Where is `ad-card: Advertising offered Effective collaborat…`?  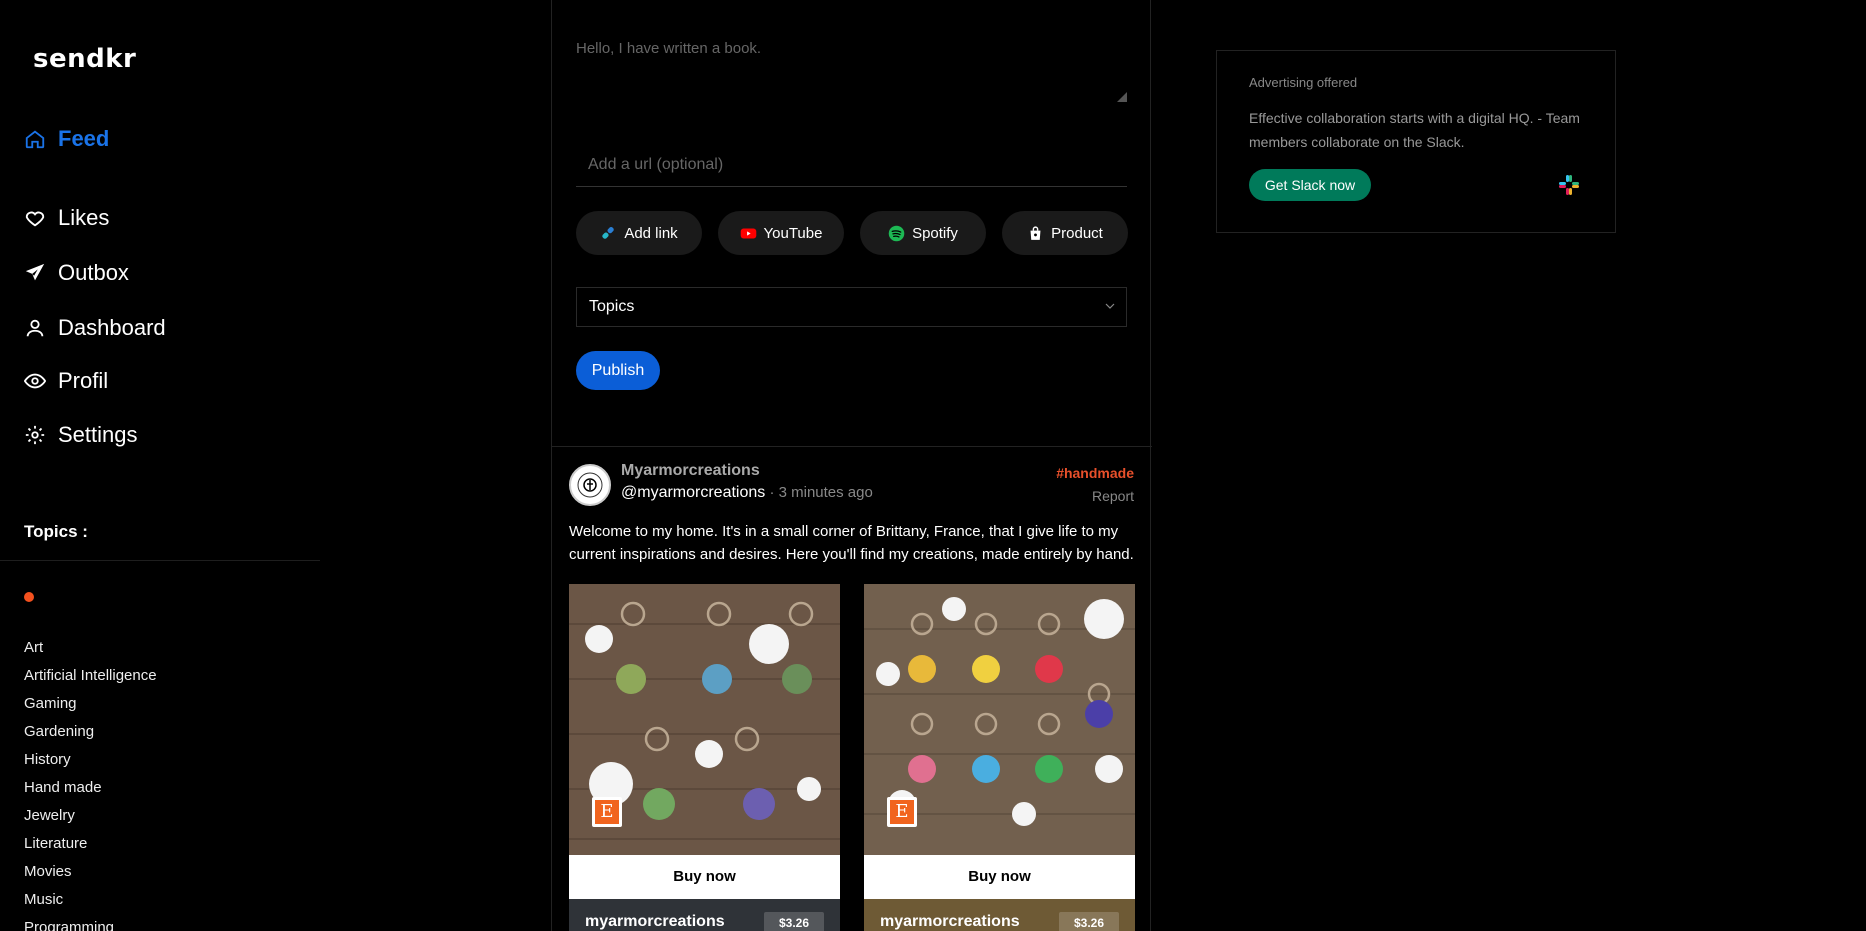 ad-card: Advertising offered Effective collaborat… is located at coordinates (1416, 141).